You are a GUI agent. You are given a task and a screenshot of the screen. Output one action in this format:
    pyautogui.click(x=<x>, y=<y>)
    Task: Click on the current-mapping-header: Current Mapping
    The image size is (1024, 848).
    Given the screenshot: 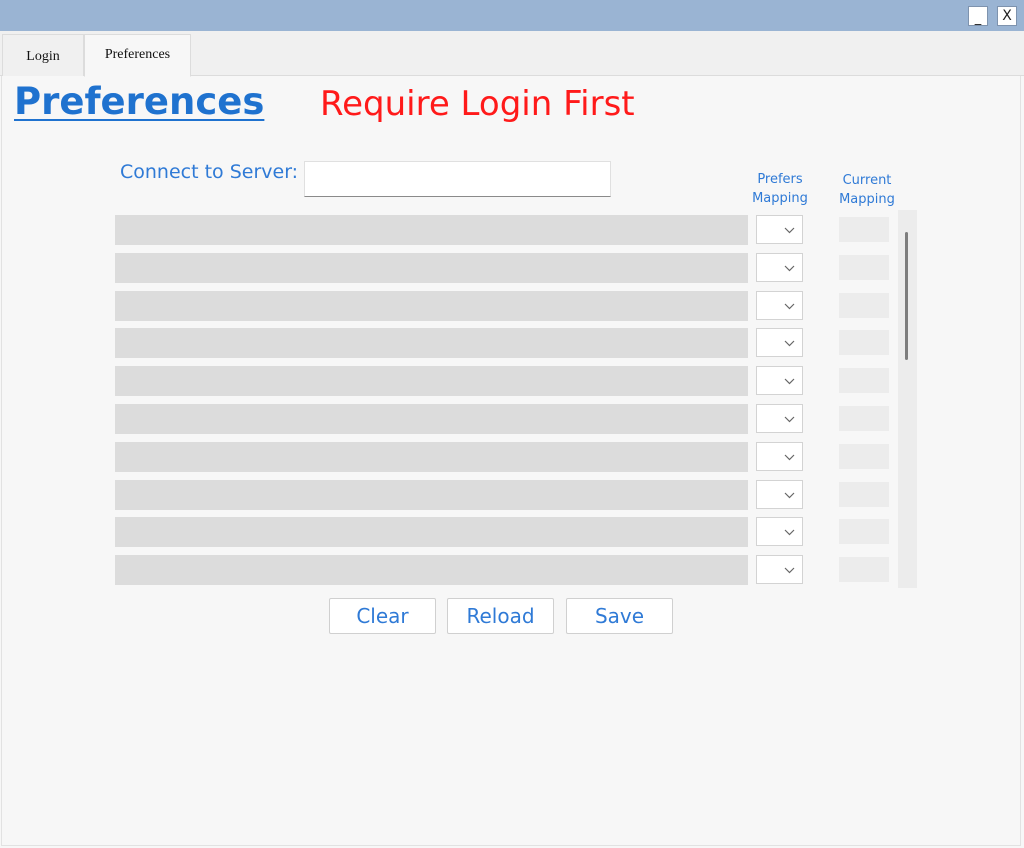 What is the action you would take?
    pyautogui.click(x=867, y=190)
    